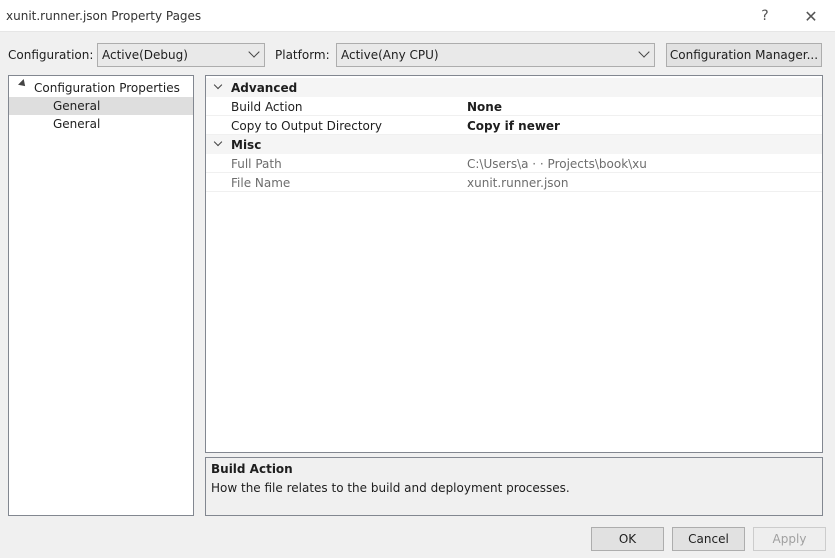 This screenshot has width=835, height=558. What do you see at coordinates (514, 87) in the screenshot?
I see `category-advanced: Advanced` at bounding box center [514, 87].